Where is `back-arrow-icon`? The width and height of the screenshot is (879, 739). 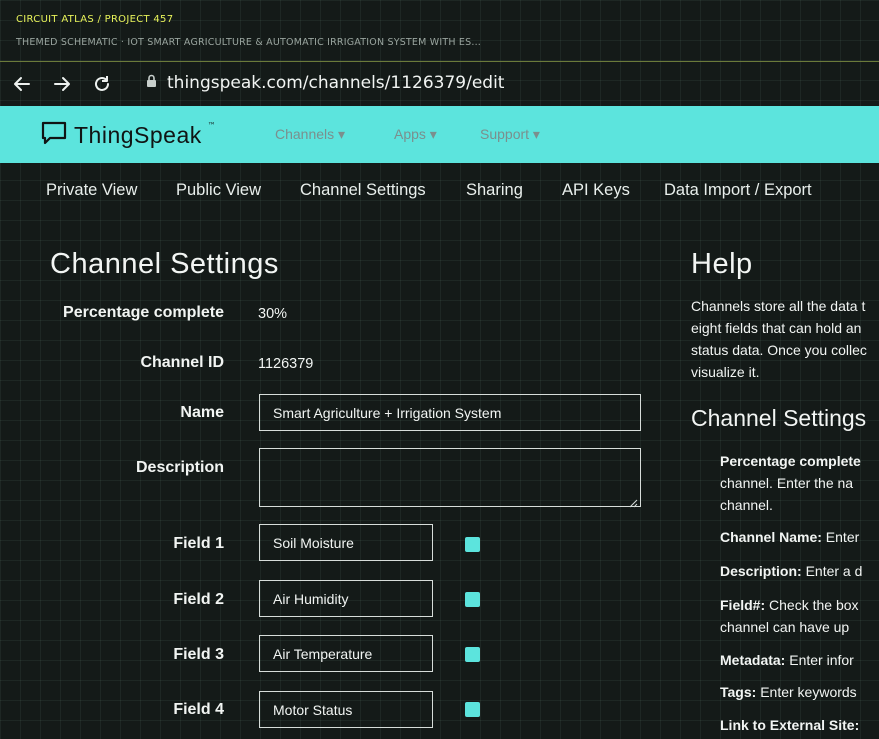 back-arrow-icon is located at coordinates (22, 84).